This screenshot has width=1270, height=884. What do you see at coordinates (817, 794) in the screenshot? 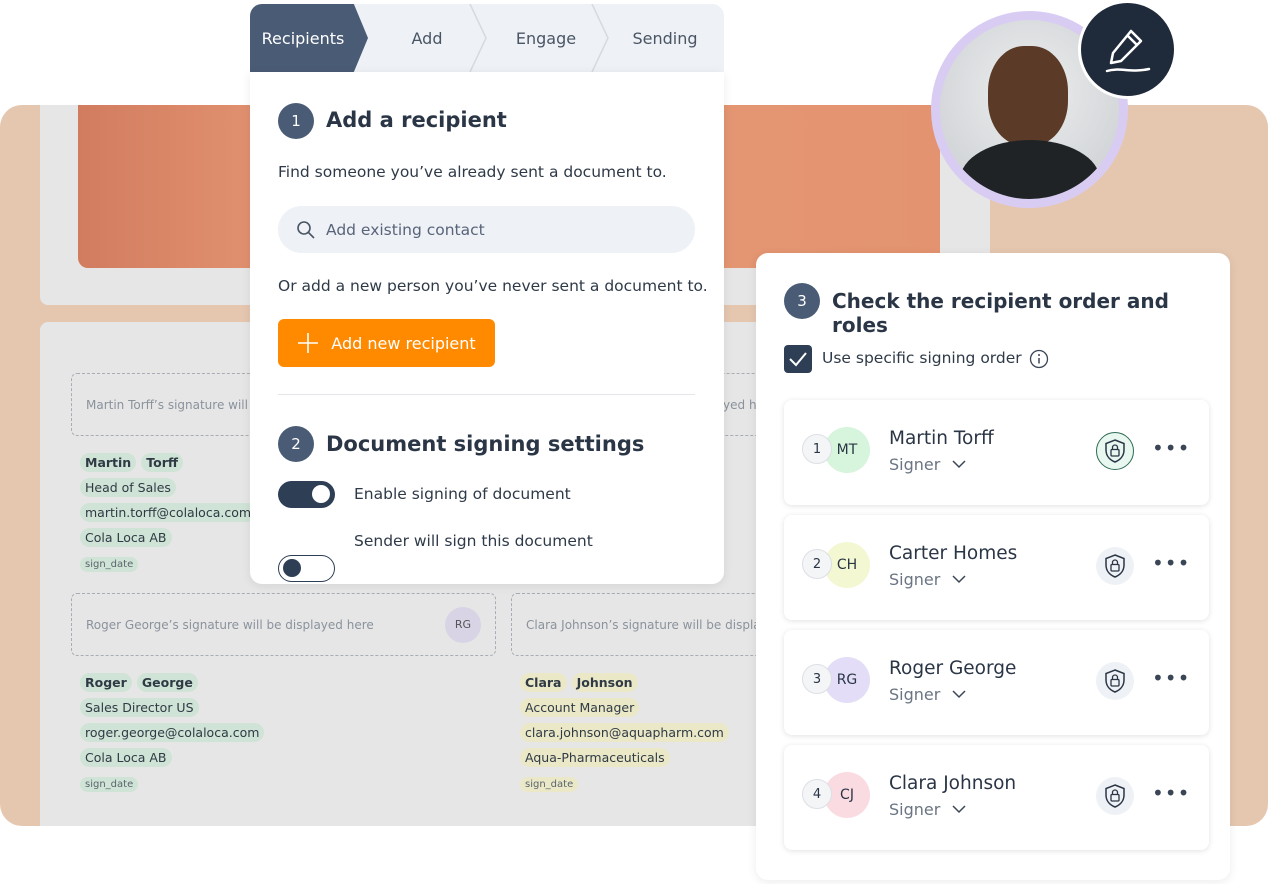
I see `order-badge: 4` at bounding box center [817, 794].